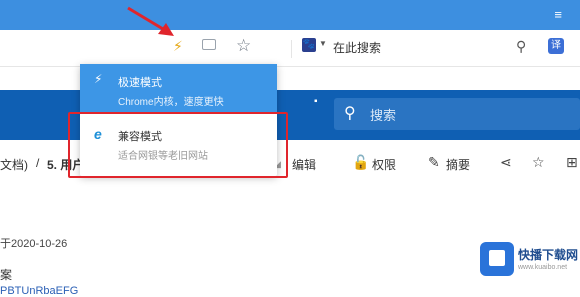  What do you see at coordinates (316, 101) in the screenshot?
I see `header-indicator: ▪` at bounding box center [316, 101].